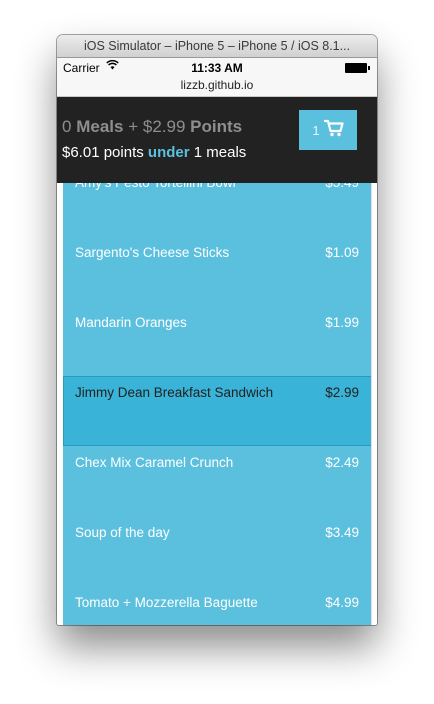  I want to click on menu-item-row: Tomato + Mozzerella Baguette $4.99, so click(217, 605).